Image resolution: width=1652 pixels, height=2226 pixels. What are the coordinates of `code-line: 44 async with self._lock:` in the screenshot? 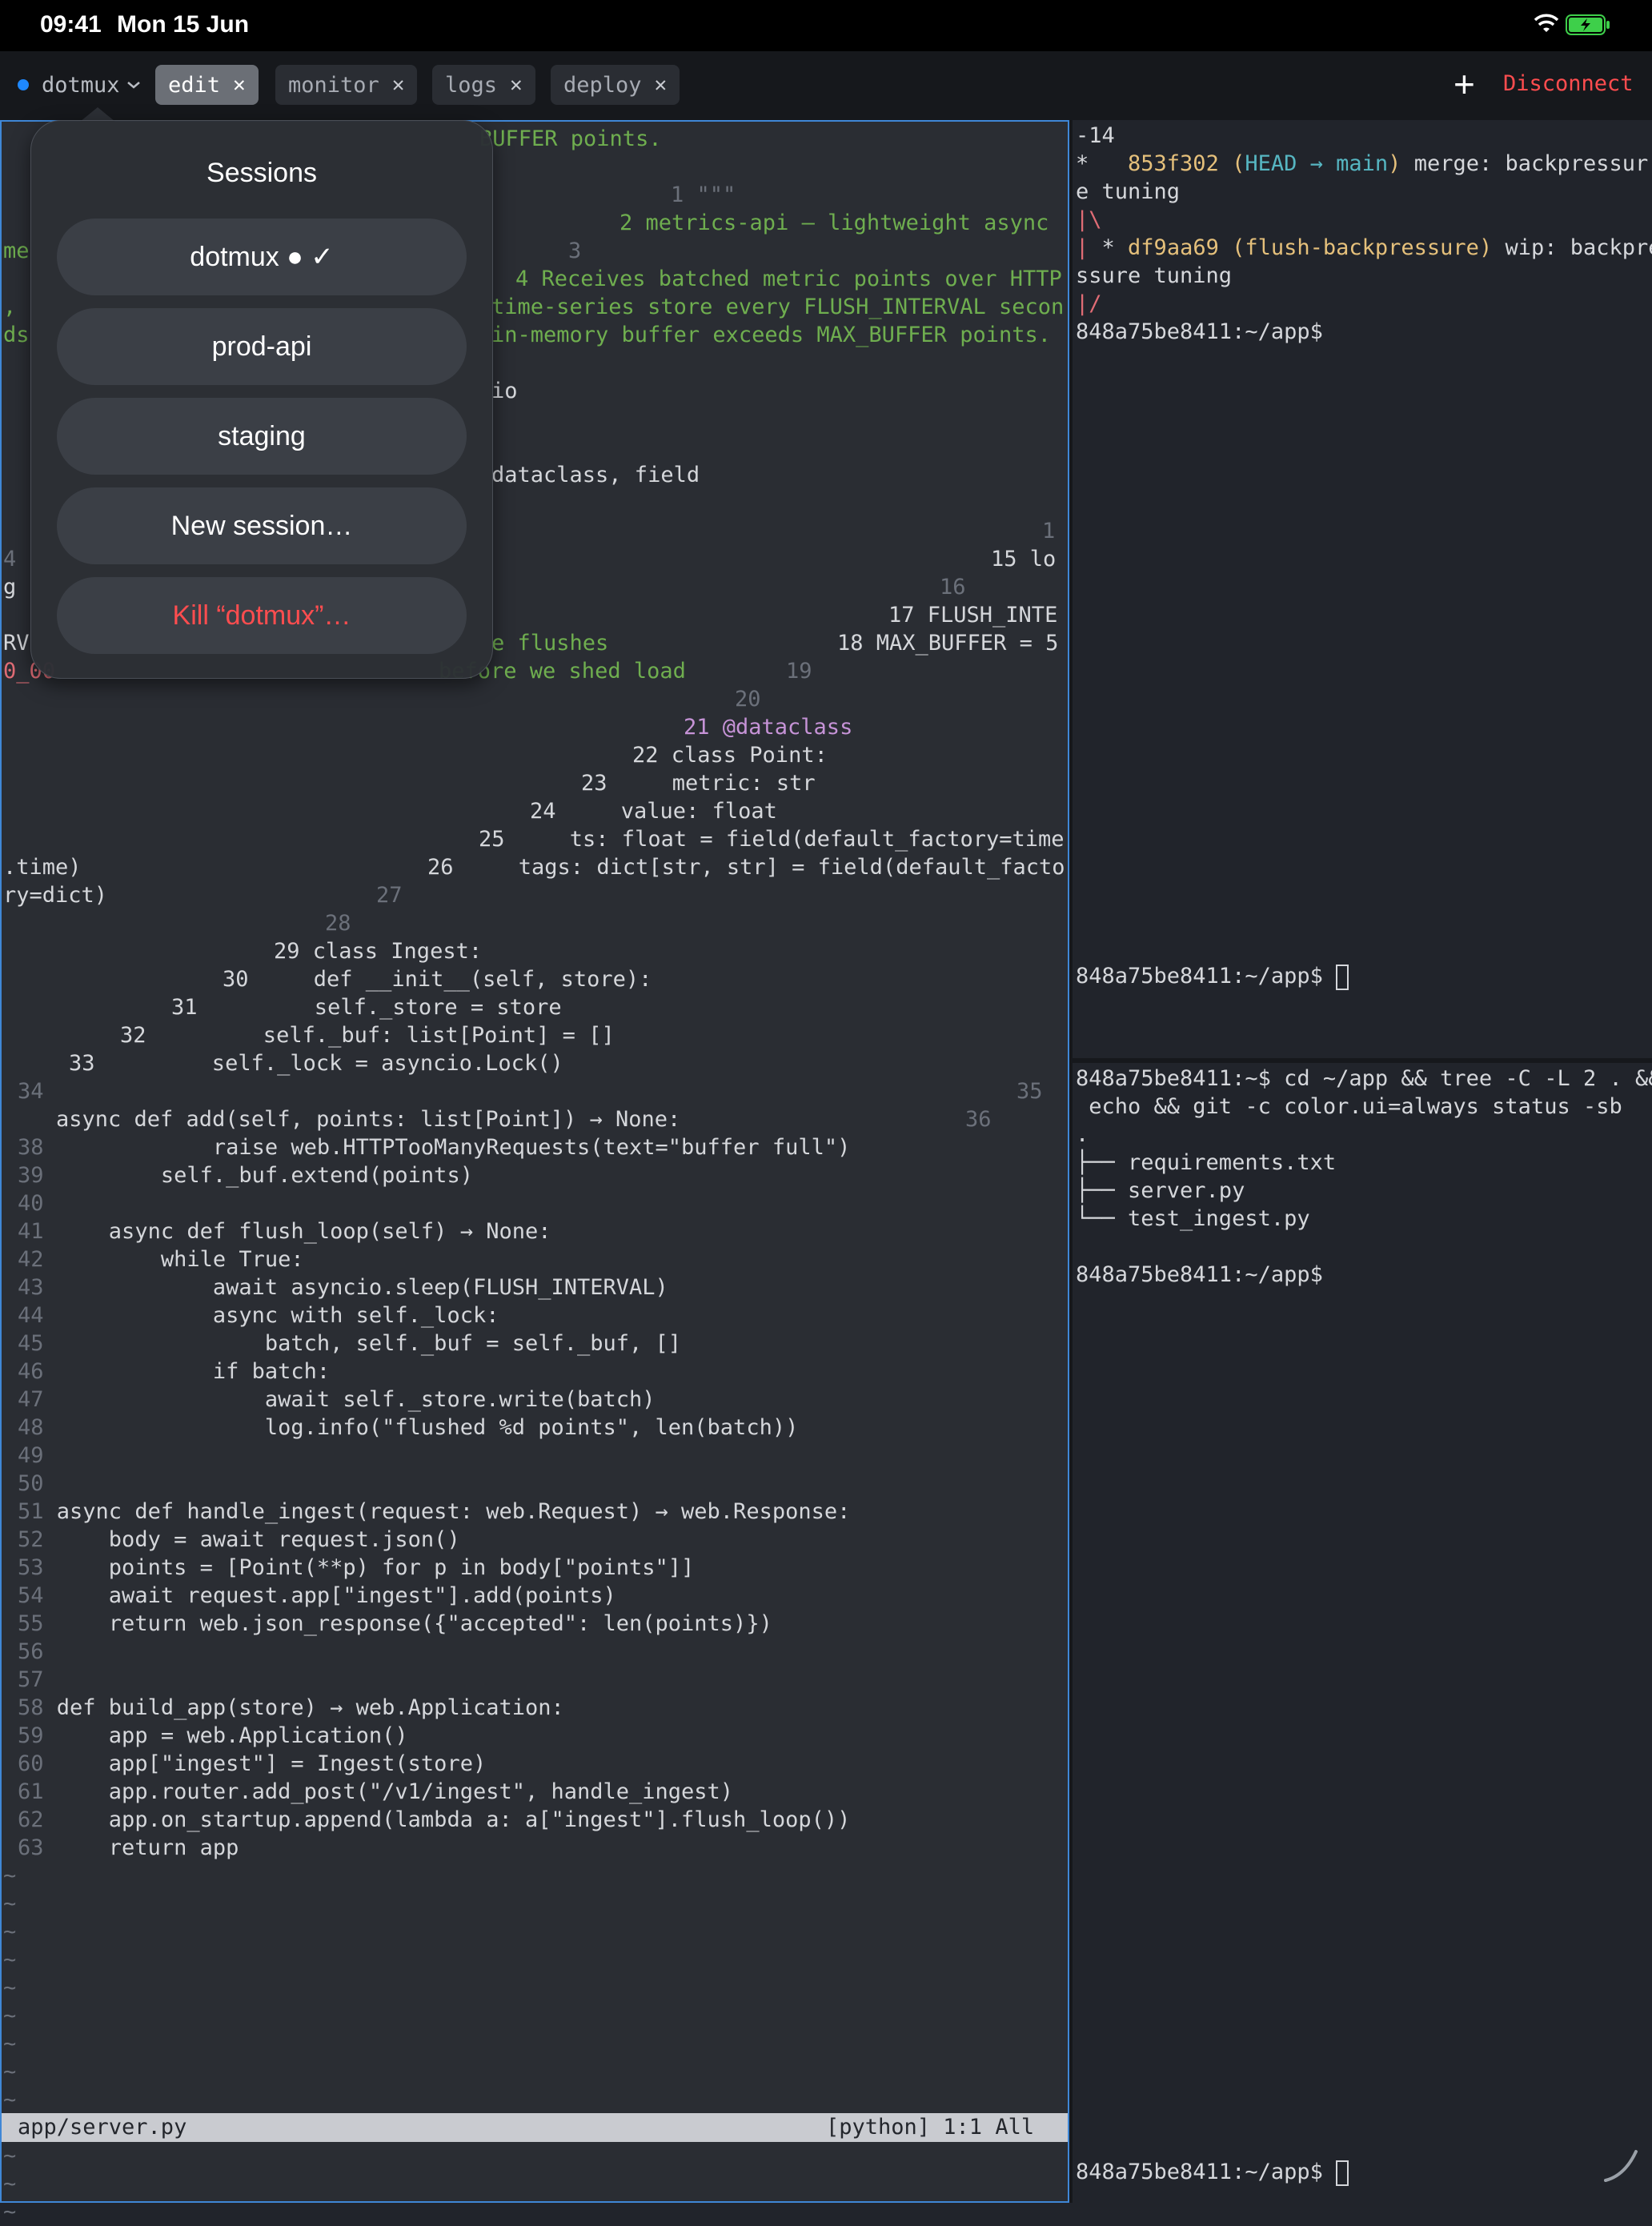 It's located at (258, 1315).